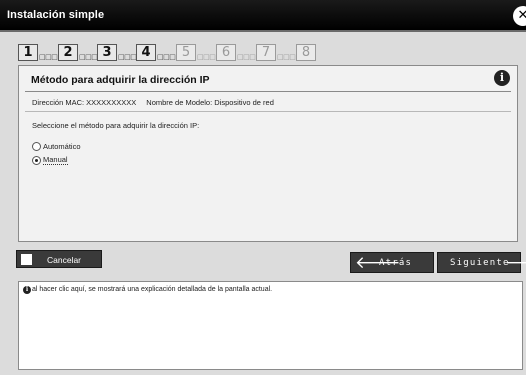 Image resolution: width=526 pixels, height=375 pixels. I want to click on step-number: 7, so click(266, 52).